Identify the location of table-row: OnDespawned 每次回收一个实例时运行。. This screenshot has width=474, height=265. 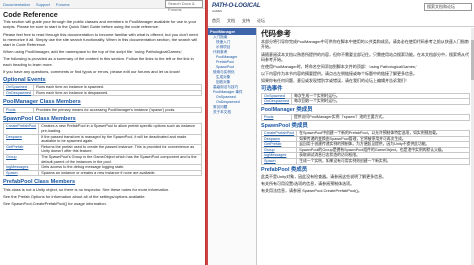
(365, 101).